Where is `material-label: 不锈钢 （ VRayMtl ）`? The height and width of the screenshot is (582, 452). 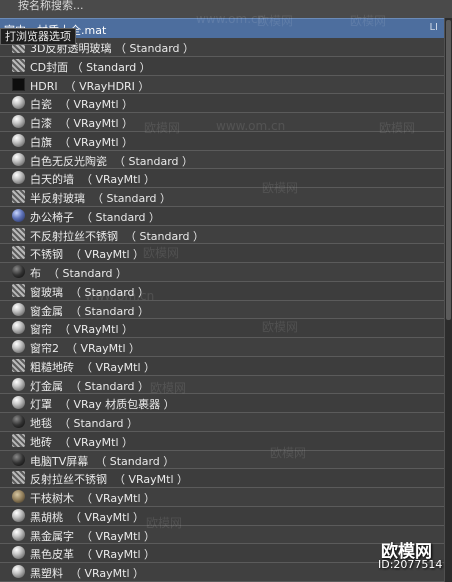 material-label: 不锈钢 （ VRayMtl ） is located at coordinates (87, 255).